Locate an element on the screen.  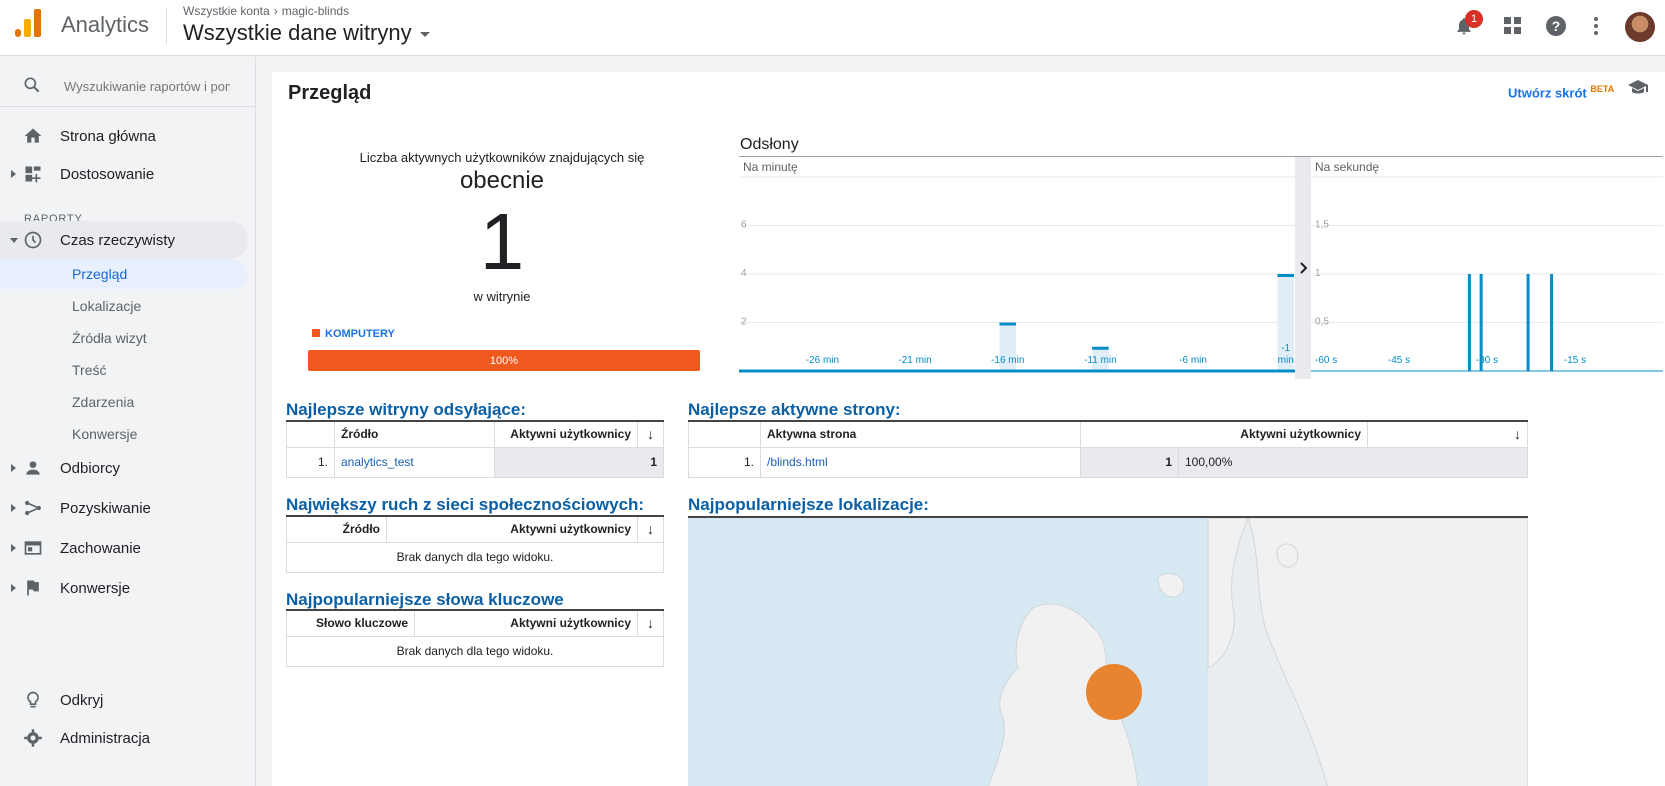
sidebar-item-label: Czas rzeczywisty is located at coordinates (118, 240).